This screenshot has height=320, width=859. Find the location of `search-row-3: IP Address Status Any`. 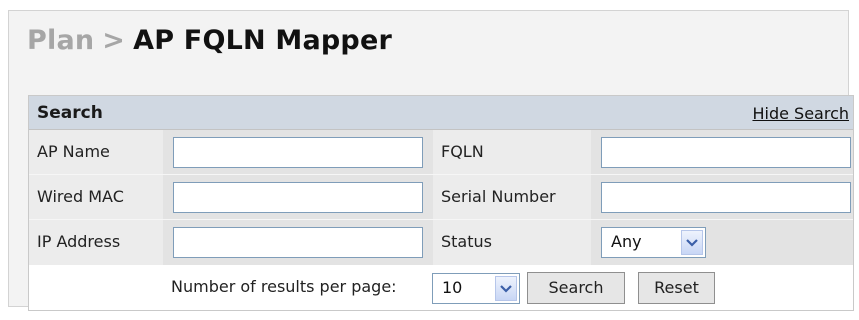

search-row-3: IP Address Status Any is located at coordinates (441, 242).